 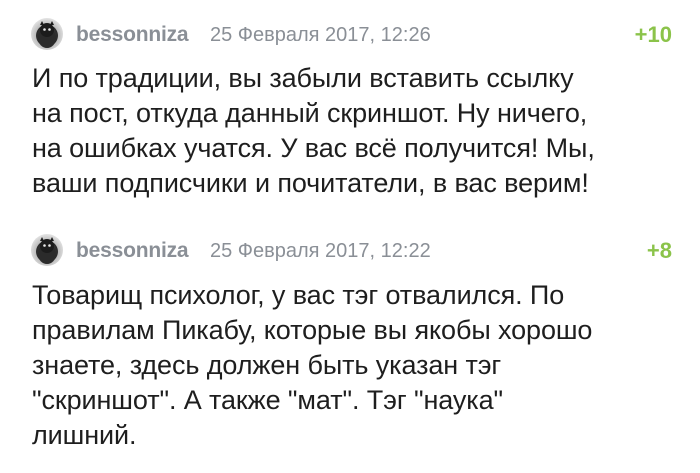 I want to click on comment-rating: +10, so click(x=653, y=34).